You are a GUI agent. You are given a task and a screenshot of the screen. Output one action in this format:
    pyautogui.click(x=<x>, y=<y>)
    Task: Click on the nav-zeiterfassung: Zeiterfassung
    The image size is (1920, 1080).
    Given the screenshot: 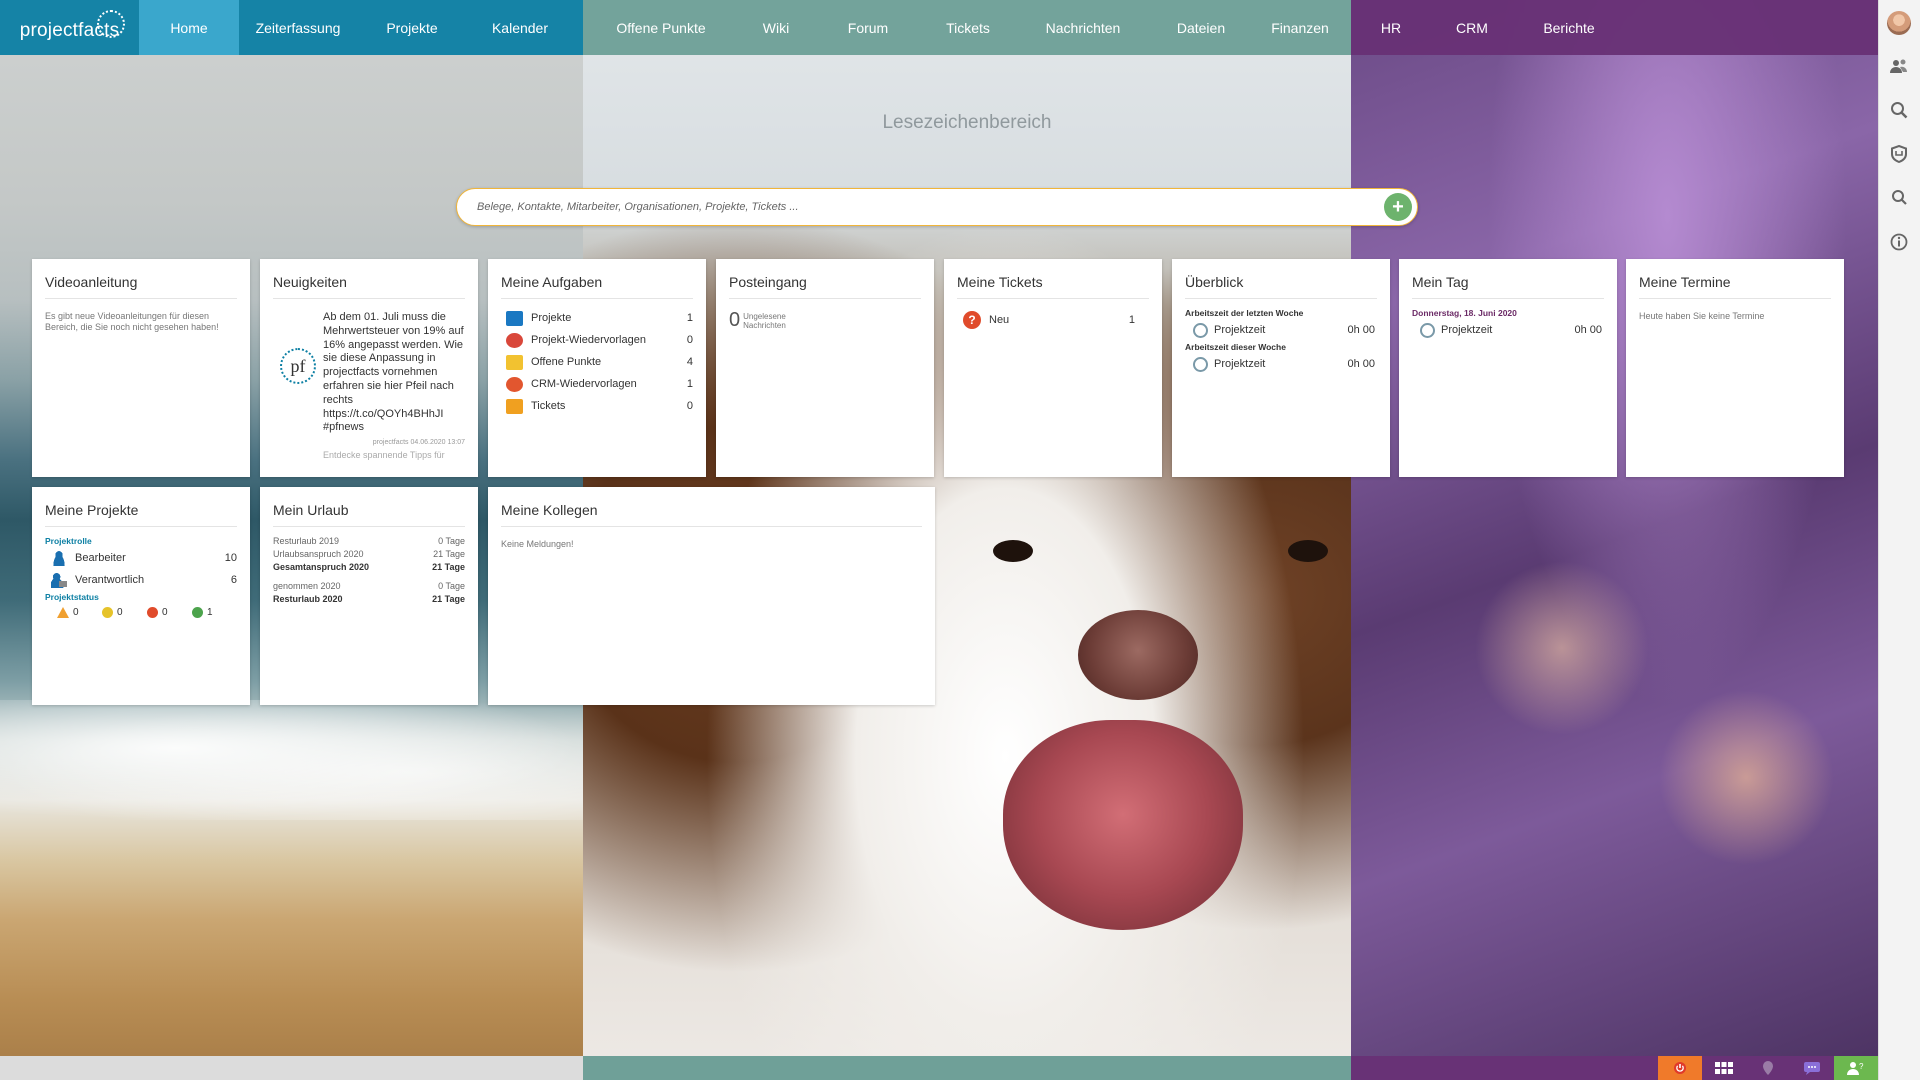 What is the action you would take?
    pyautogui.click(x=298, y=27)
    